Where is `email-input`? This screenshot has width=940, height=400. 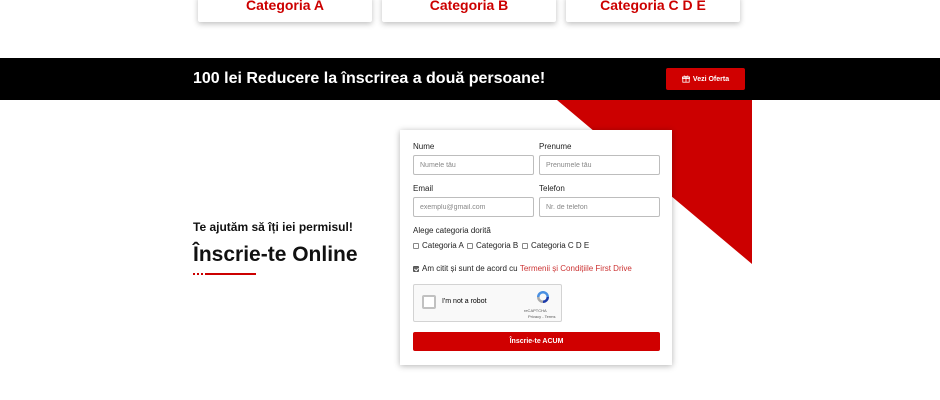 email-input is located at coordinates (473, 207).